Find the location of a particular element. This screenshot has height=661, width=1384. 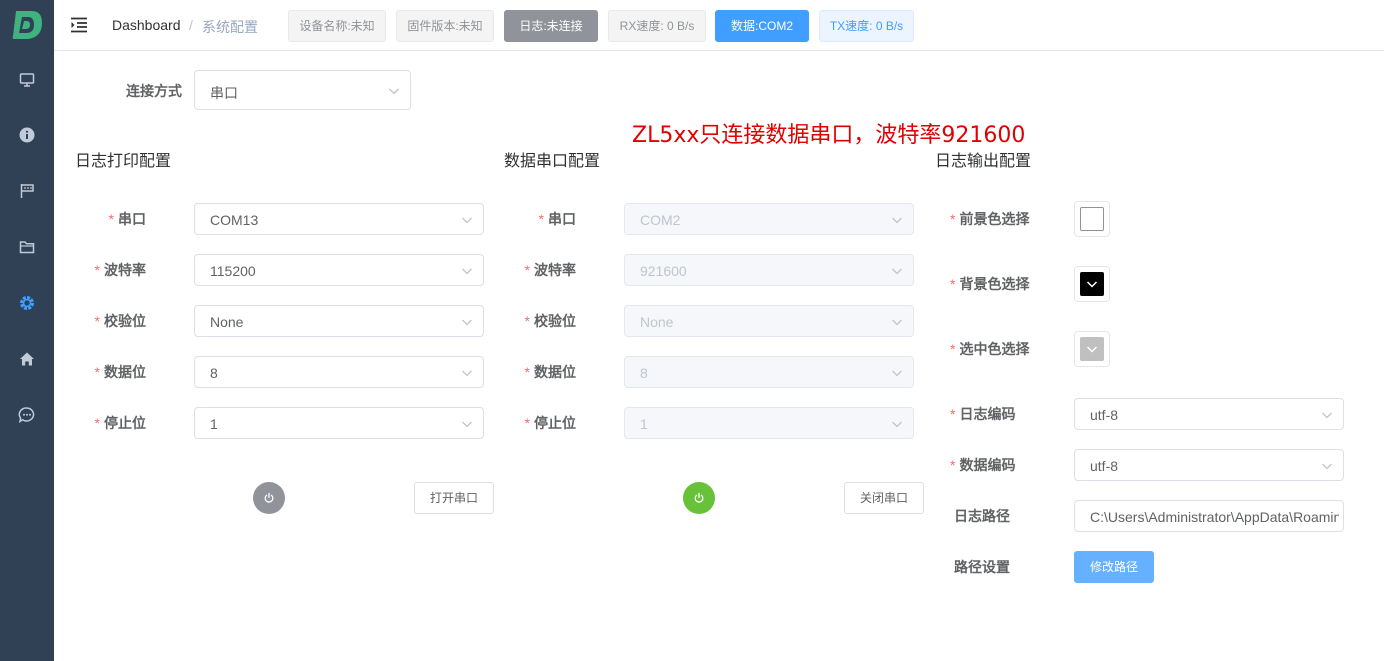

data-port-power-button is located at coordinates (699, 498).